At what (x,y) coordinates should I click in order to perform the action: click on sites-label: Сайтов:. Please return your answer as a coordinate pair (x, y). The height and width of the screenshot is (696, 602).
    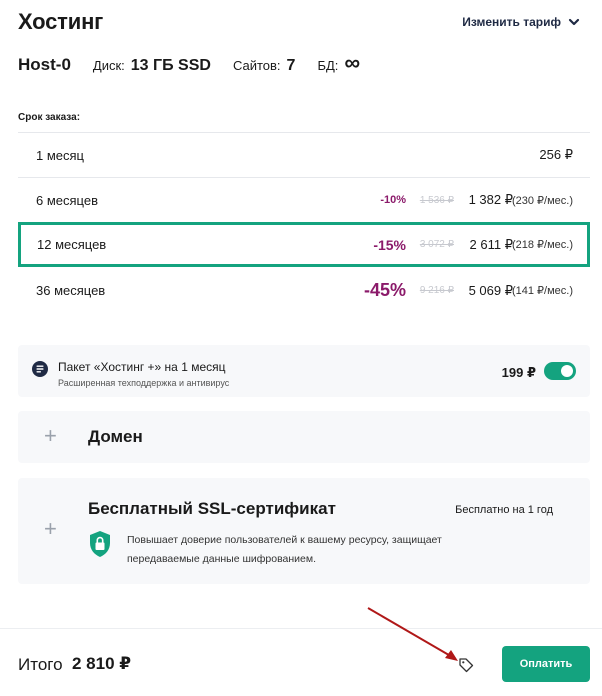
    Looking at the image, I should click on (256, 65).